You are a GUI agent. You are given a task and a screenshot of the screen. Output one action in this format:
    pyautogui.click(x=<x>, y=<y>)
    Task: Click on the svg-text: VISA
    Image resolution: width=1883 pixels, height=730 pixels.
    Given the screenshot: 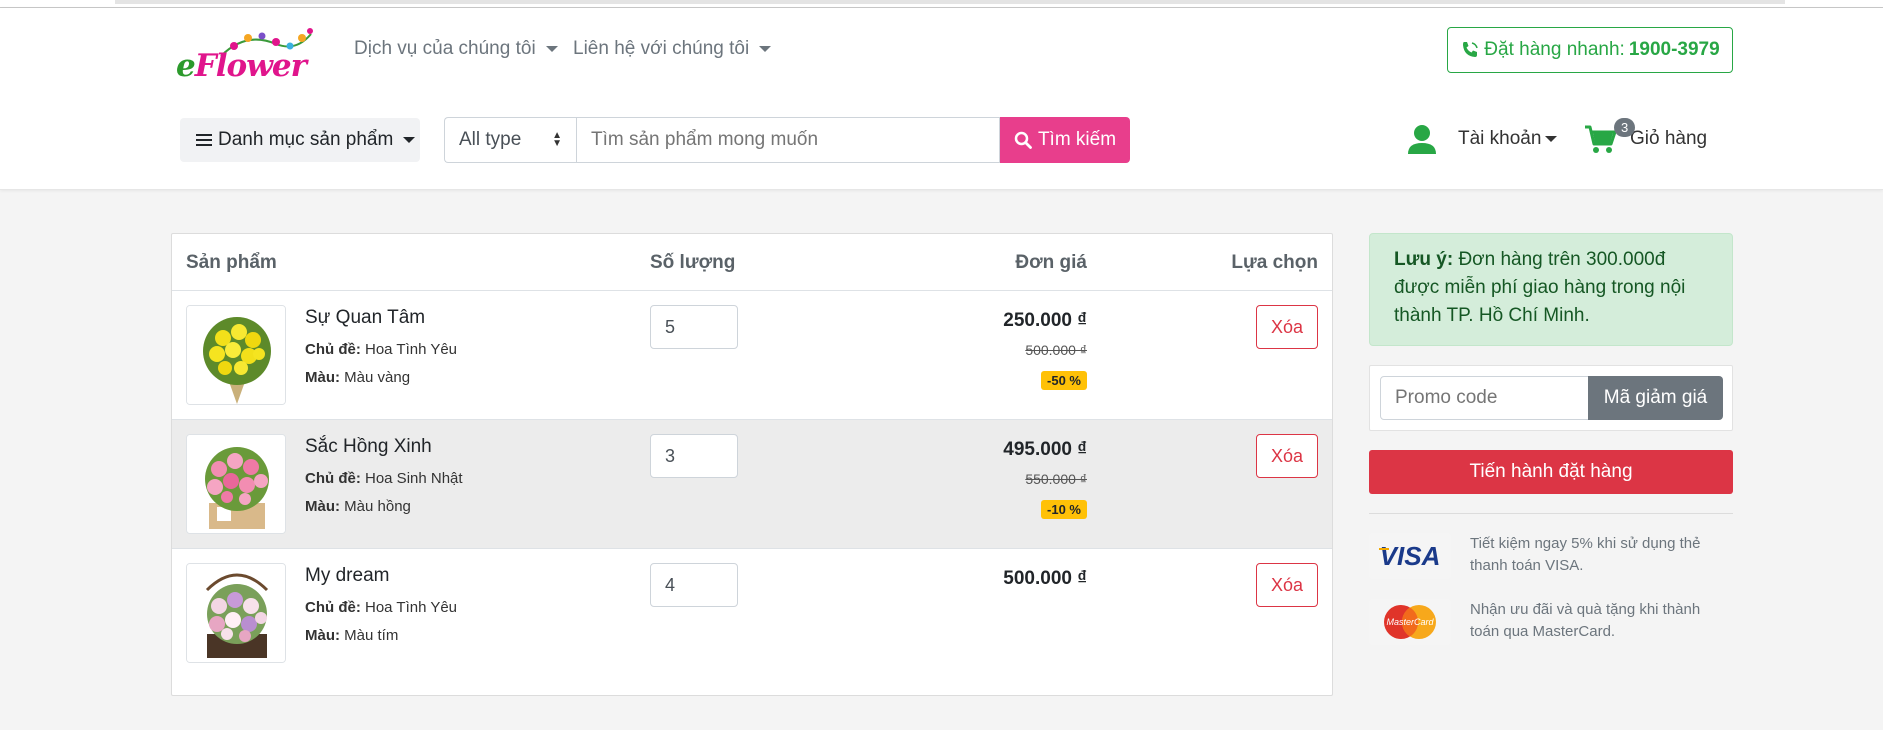 What is the action you would take?
    pyautogui.click(x=1410, y=556)
    